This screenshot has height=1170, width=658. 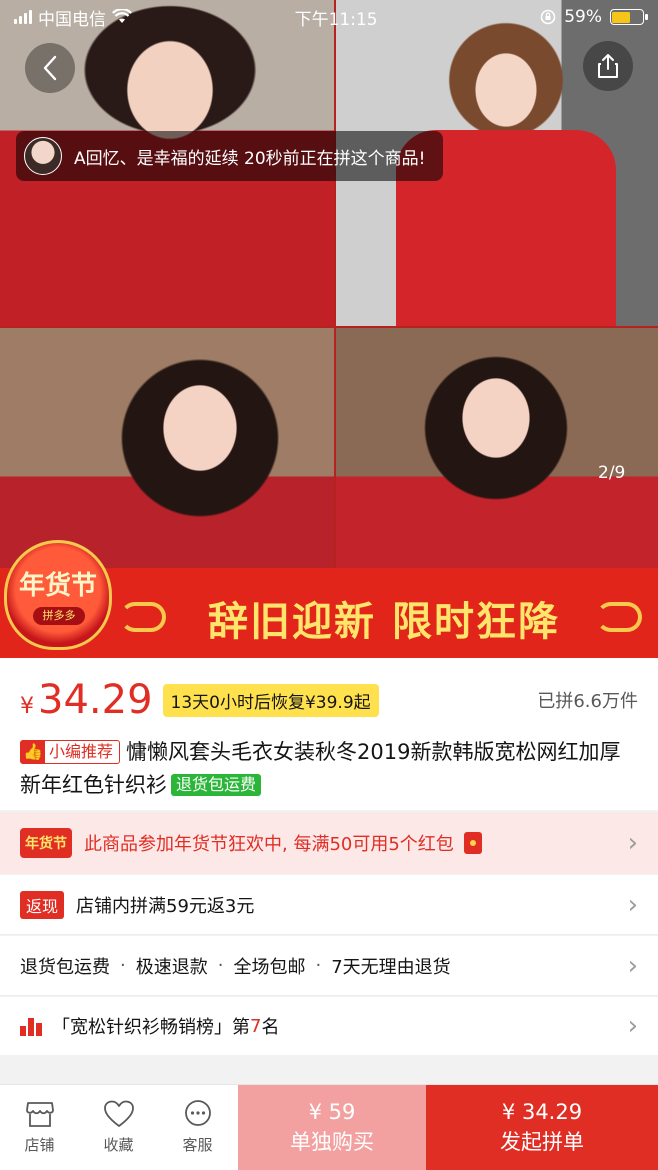 What do you see at coordinates (329, 905) in the screenshot?
I see `cashback-row: 返现 店铺内拼满59元返3元 ›` at bounding box center [329, 905].